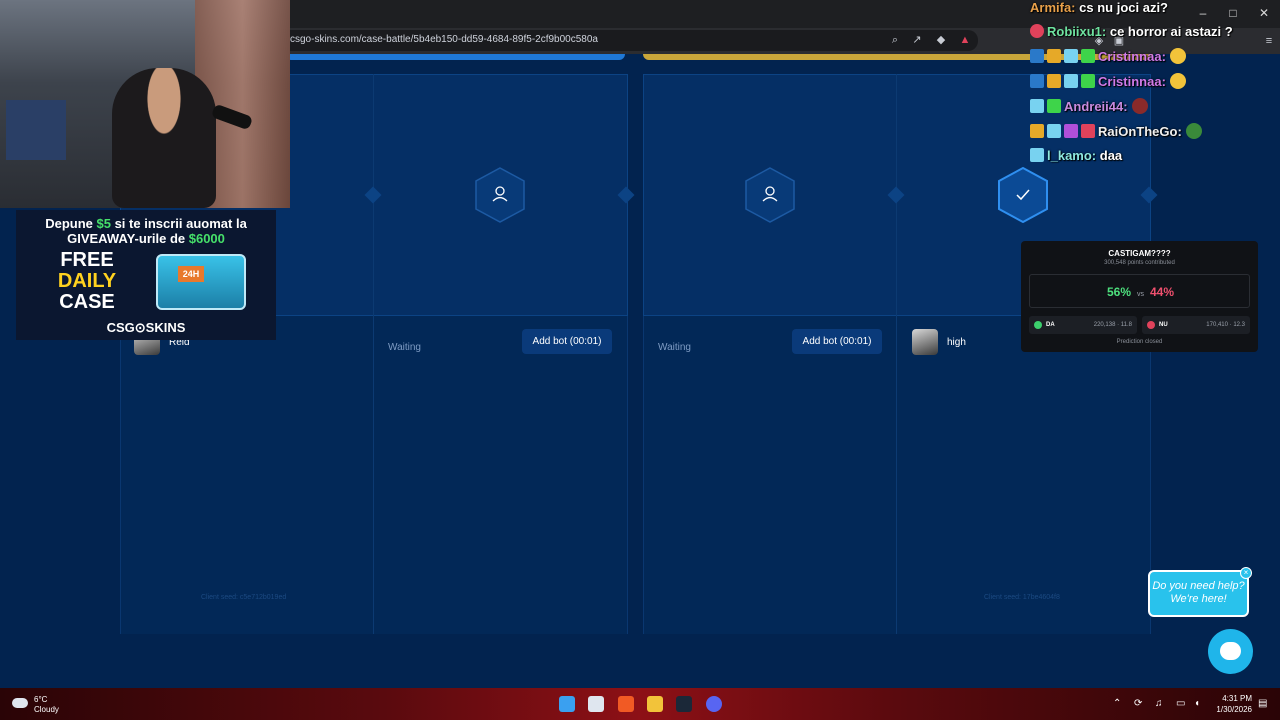 The image size is (1280, 720). Describe the element at coordinates (684, 704) in the screenshot. I see `steam-icon` at that location.